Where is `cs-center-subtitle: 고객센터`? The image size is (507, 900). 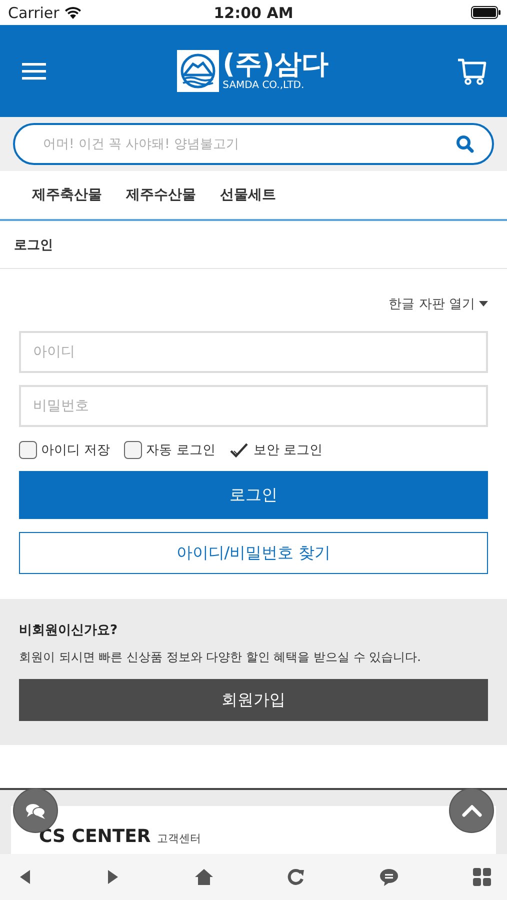
cs-center-subtitle: 고객센터 is located at coordinates (178, 838).